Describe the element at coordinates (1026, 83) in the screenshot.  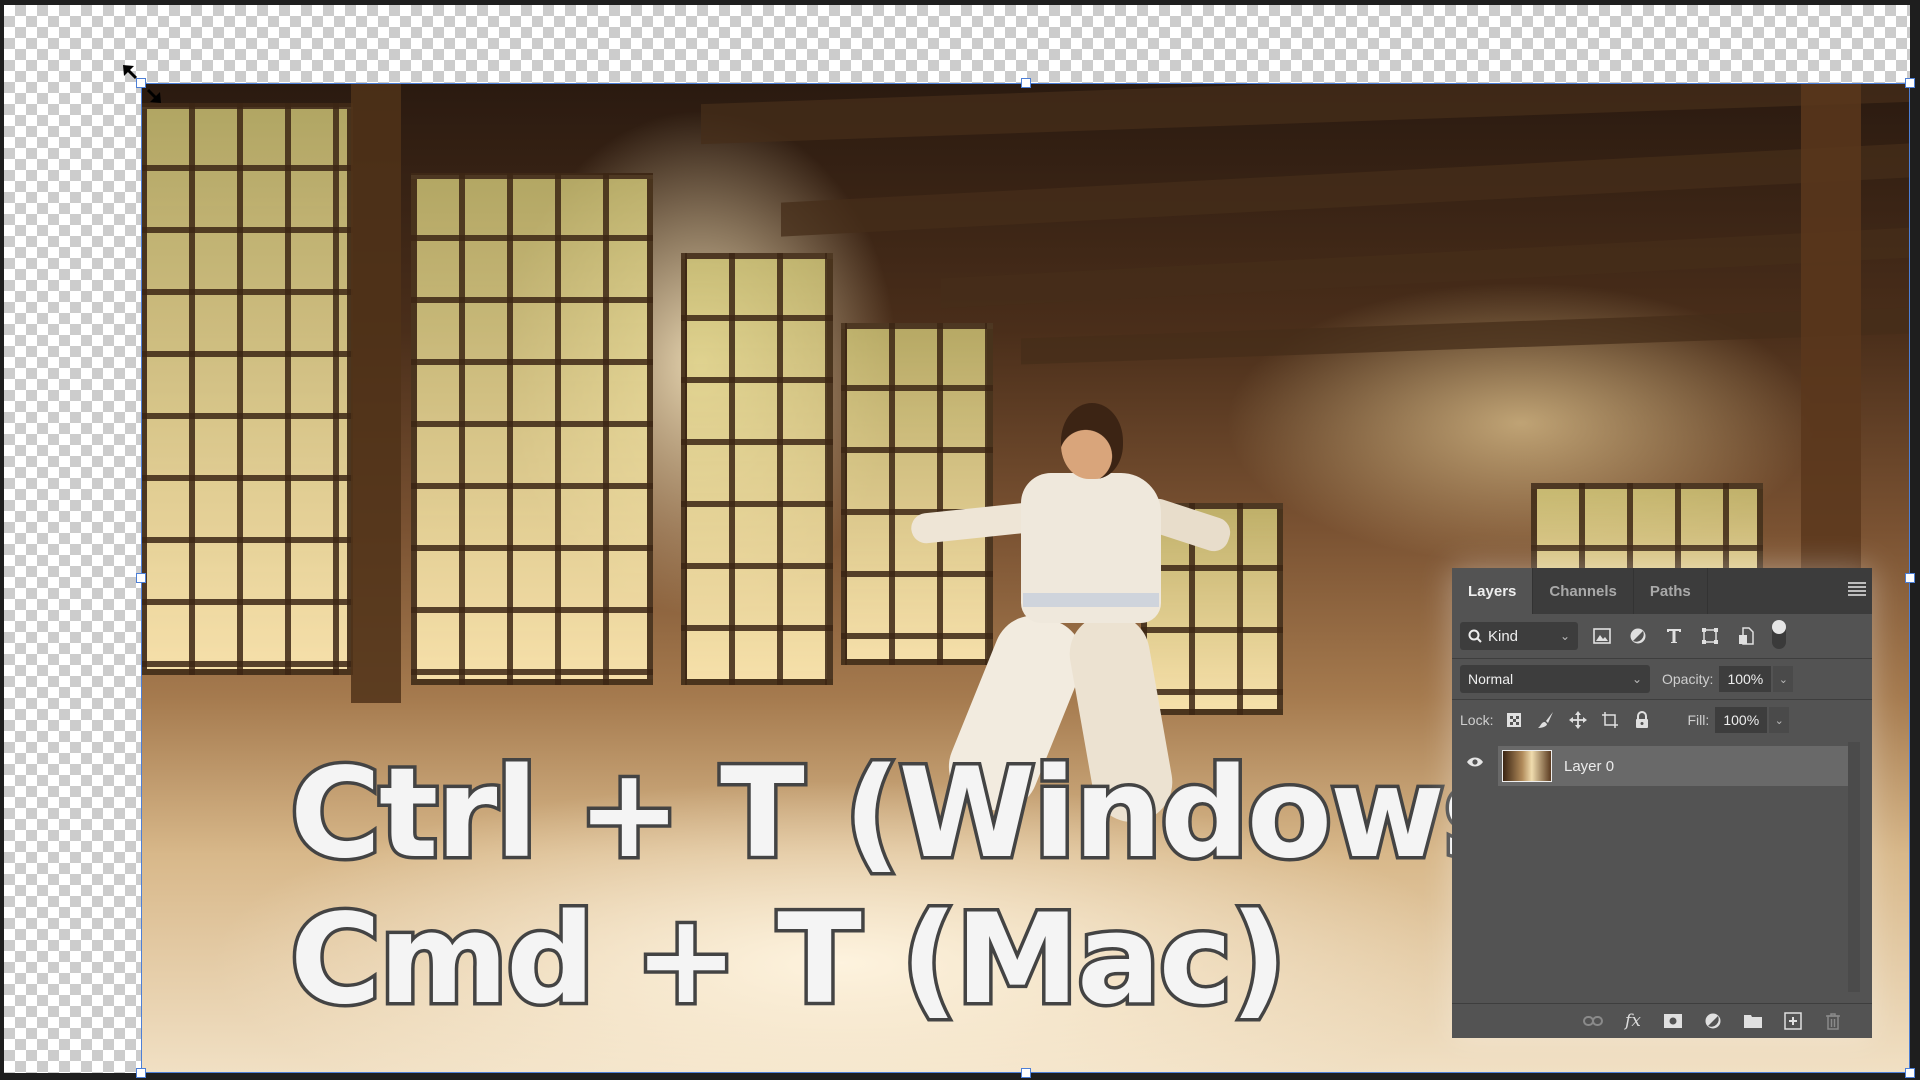
I see `transform-handle-top-center` at that location.